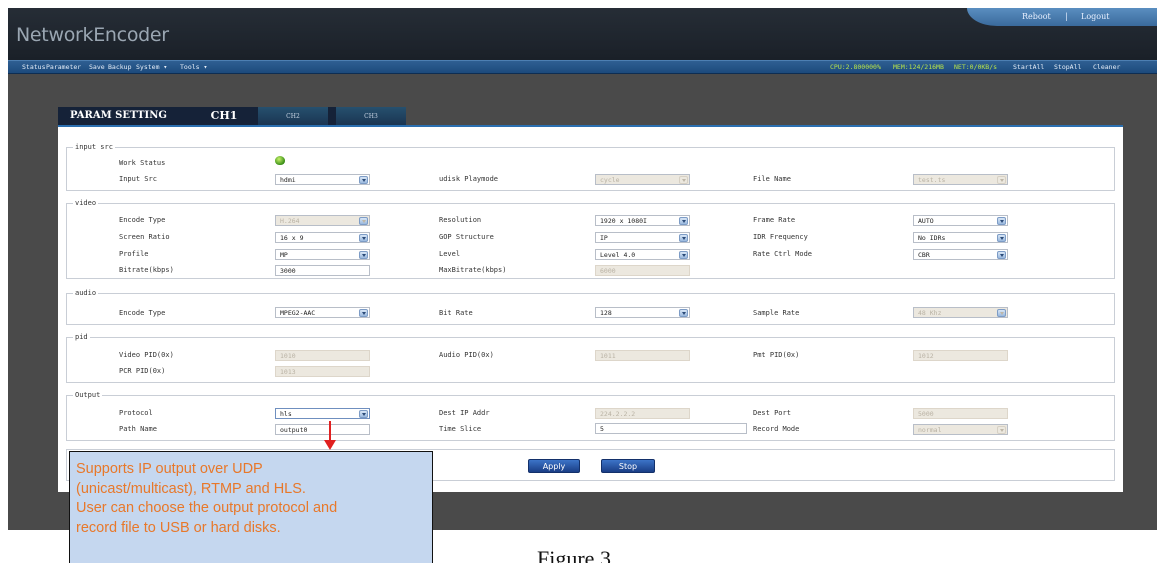 This screenshot has width=1163, height=563. I want to click on input-src-label: Input Src, so click(138, 179).